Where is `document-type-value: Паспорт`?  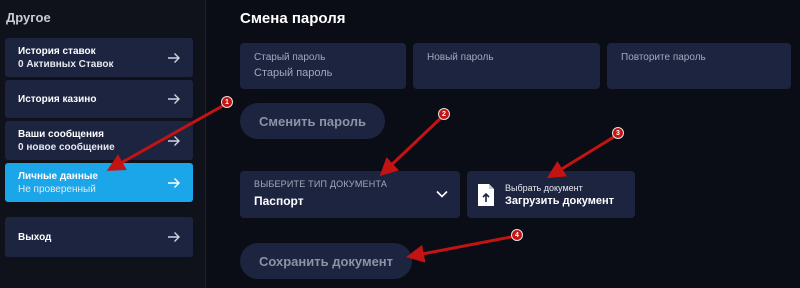 document-type-value: Паспорт is located at coordinates (279, 201).